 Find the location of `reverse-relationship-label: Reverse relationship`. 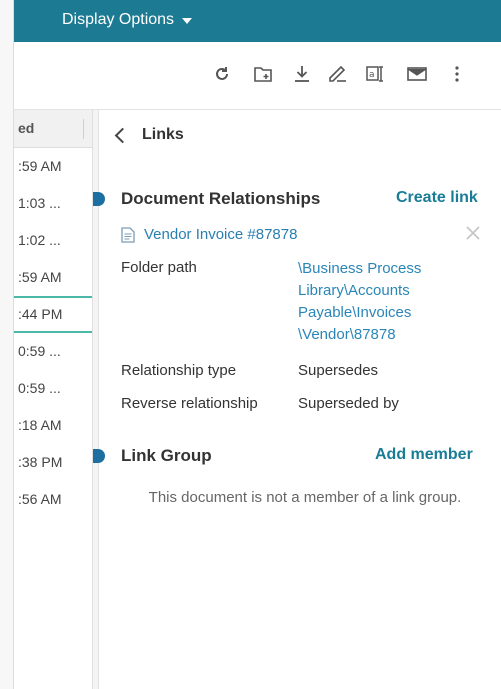

reverse-relationship-label: Reverse relationship is located at coordinates (189, 403).